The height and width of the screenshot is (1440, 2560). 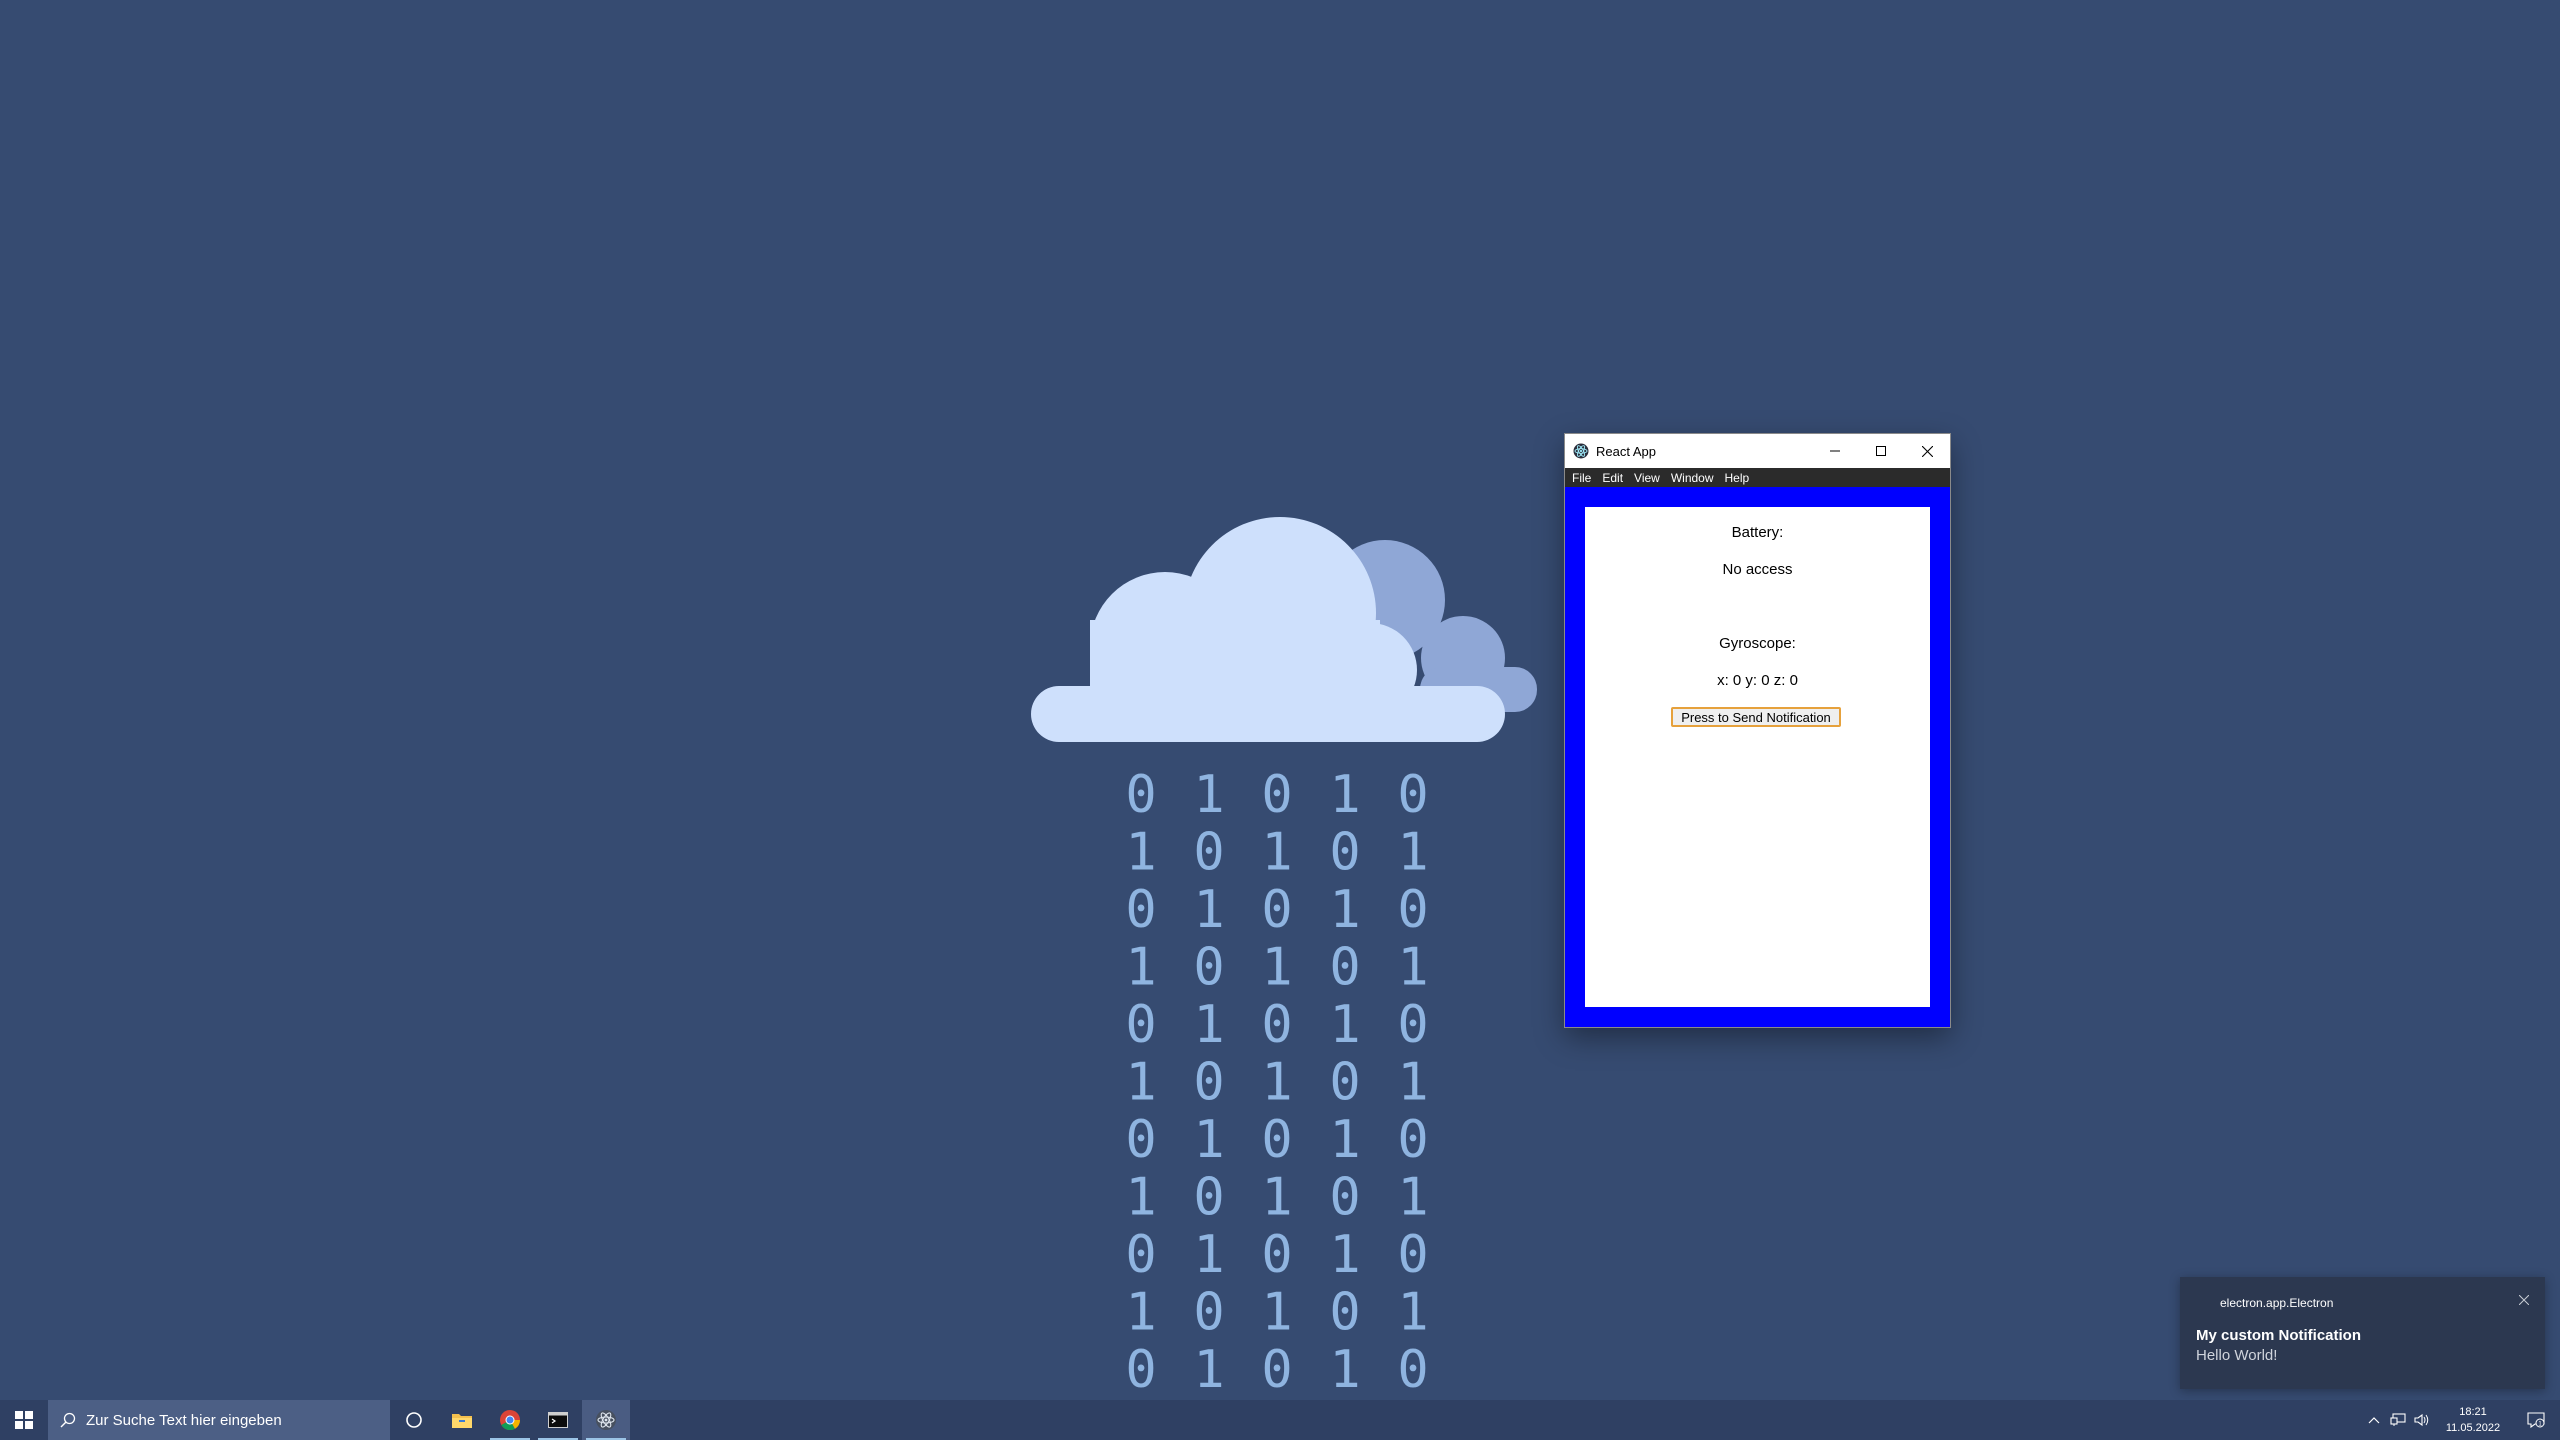 I want to click on action-center-button: 1, so click(x=2536, y=1420).